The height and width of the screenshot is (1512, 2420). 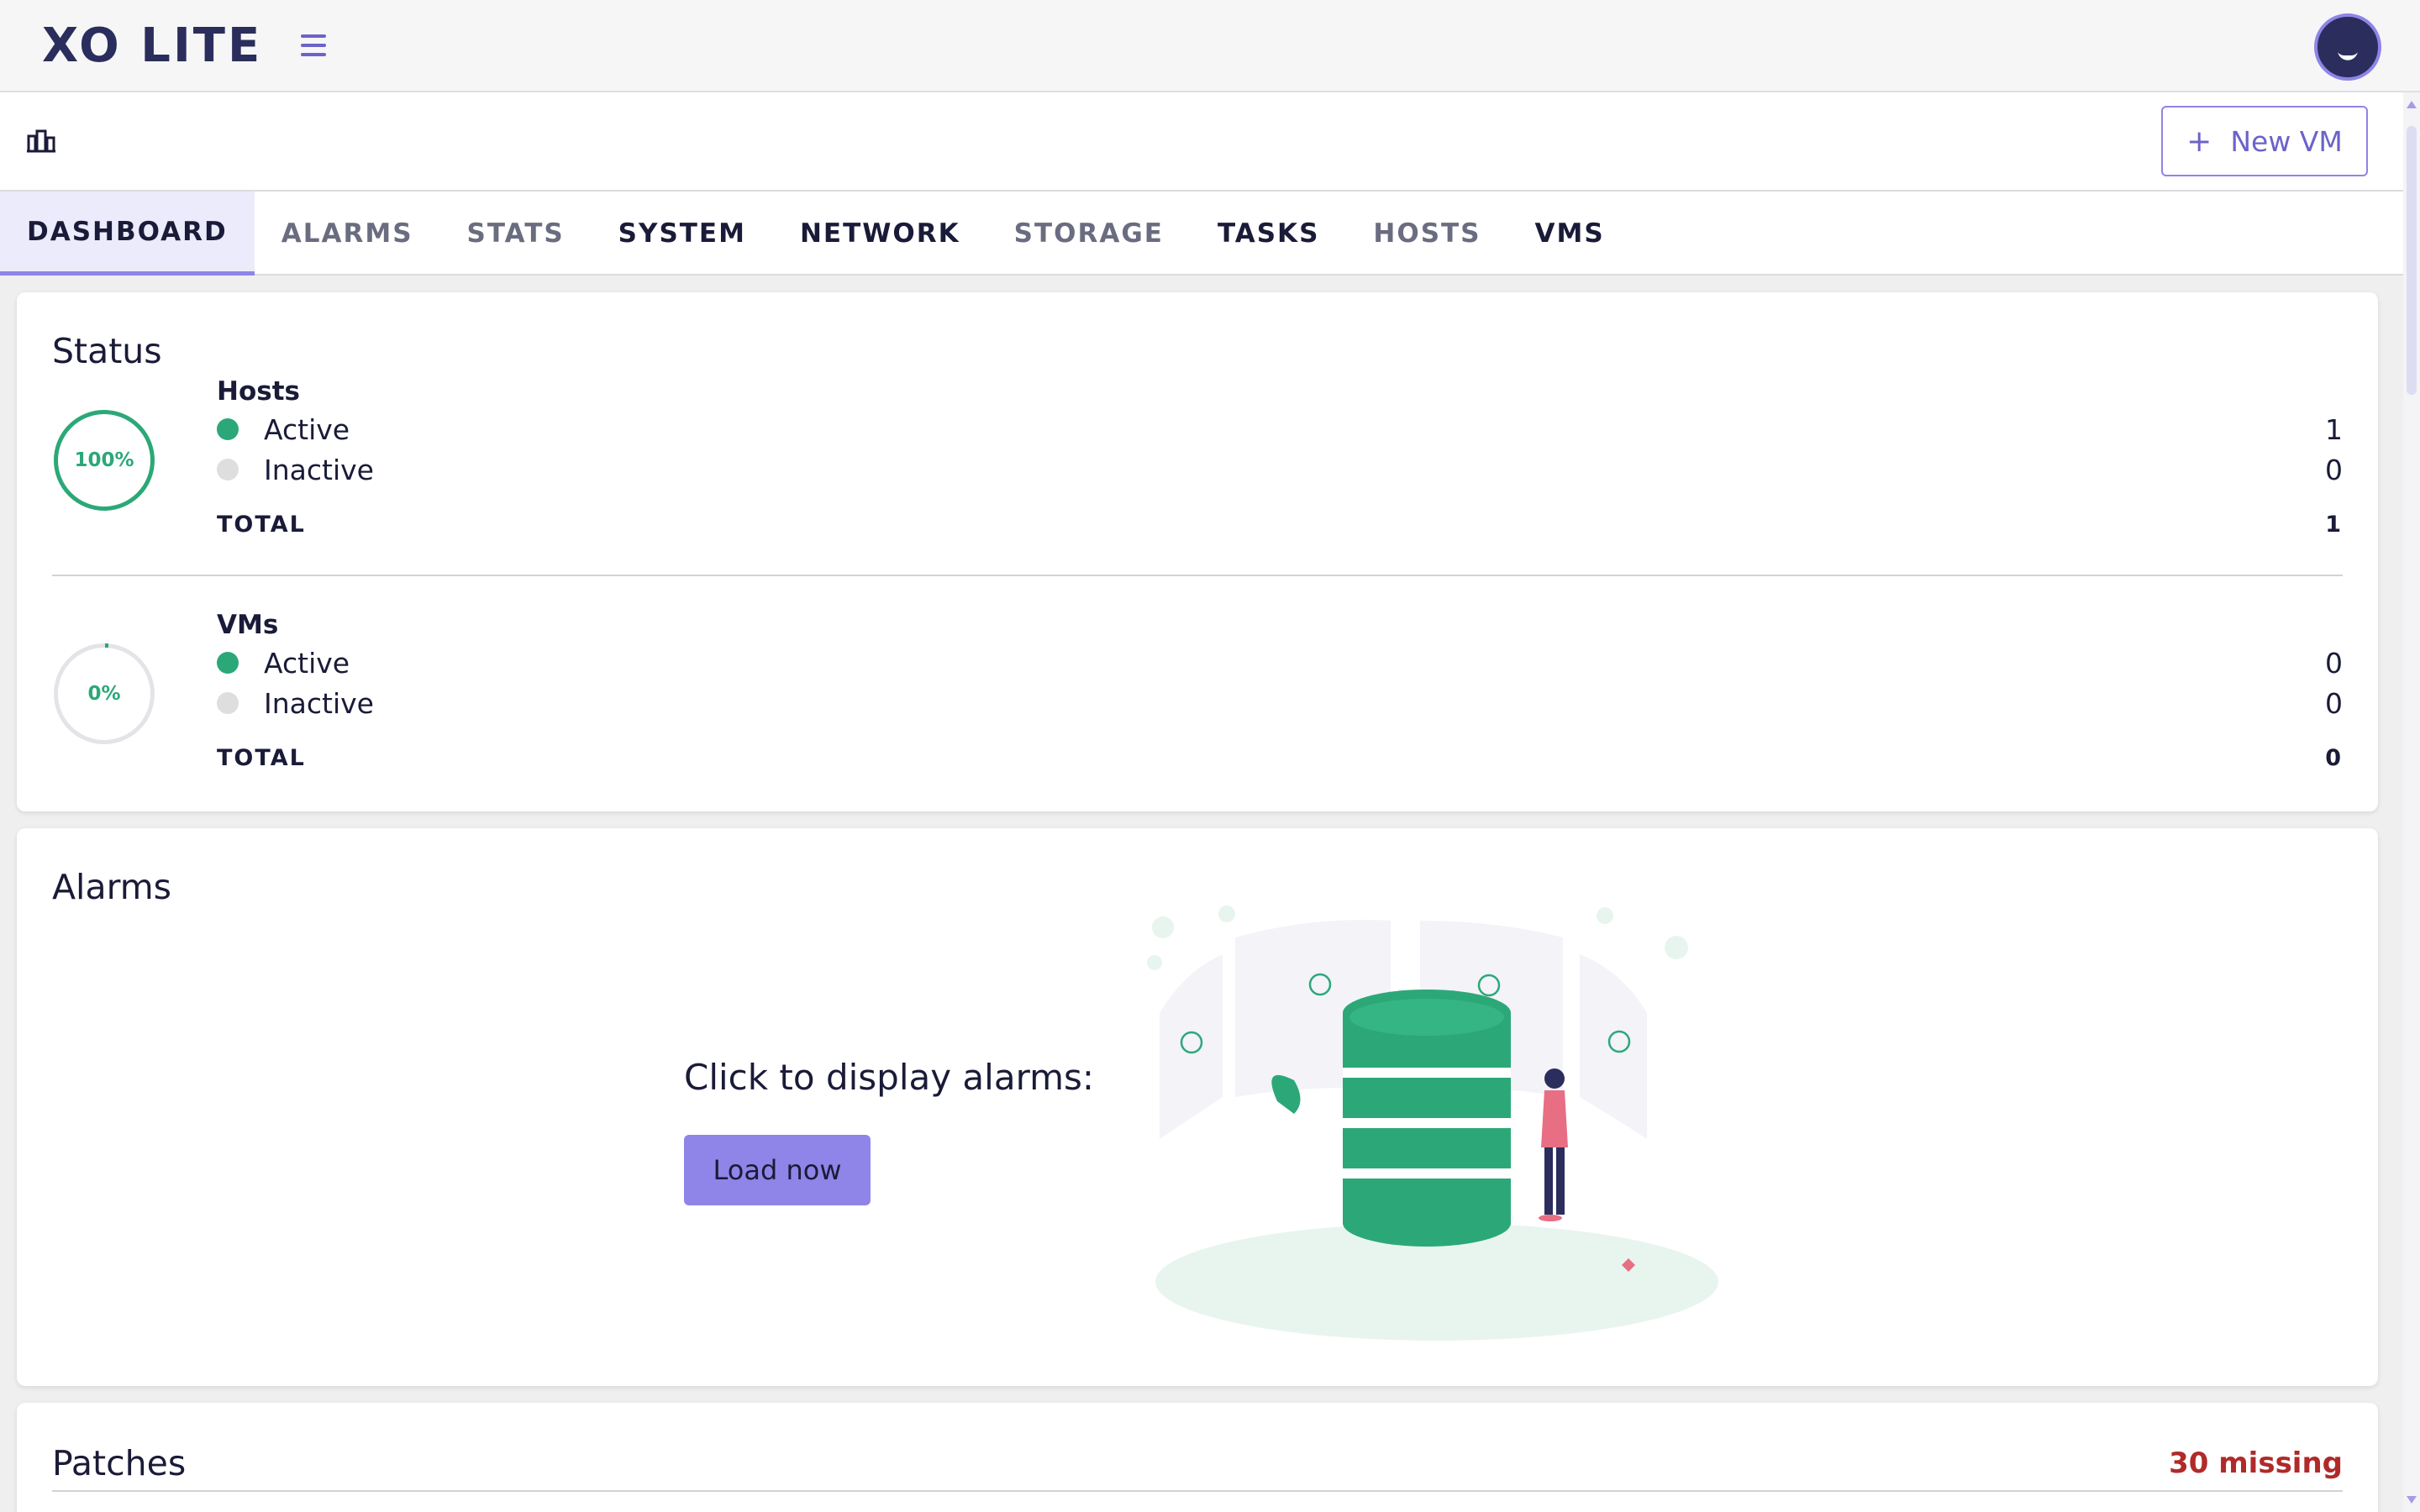 What do you see at coordinates (1089, 234) in the screenshot?
I see `tab-storage: STORAGE` at bounding box center [1089, 234].